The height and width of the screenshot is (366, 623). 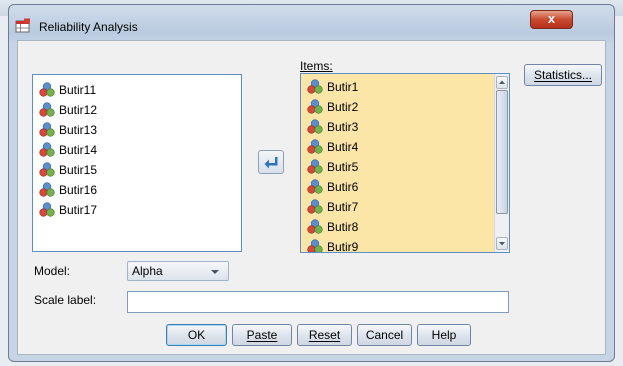 I want to click on help-button-label: Help, so click(x=444, y=335).